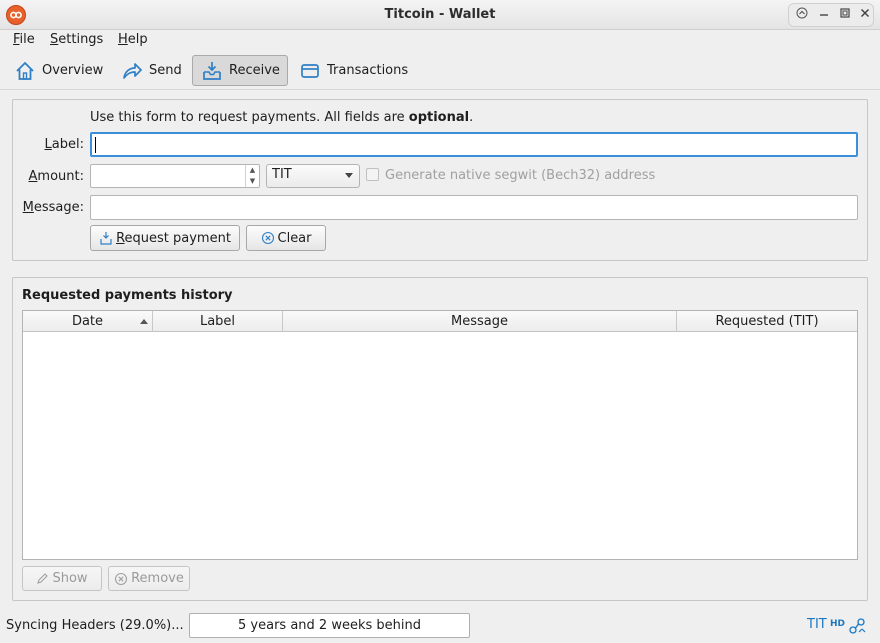 Image resolution: width=880 pixels, height=643 pixels. I want to click on minimize-button, so click(824, 15).